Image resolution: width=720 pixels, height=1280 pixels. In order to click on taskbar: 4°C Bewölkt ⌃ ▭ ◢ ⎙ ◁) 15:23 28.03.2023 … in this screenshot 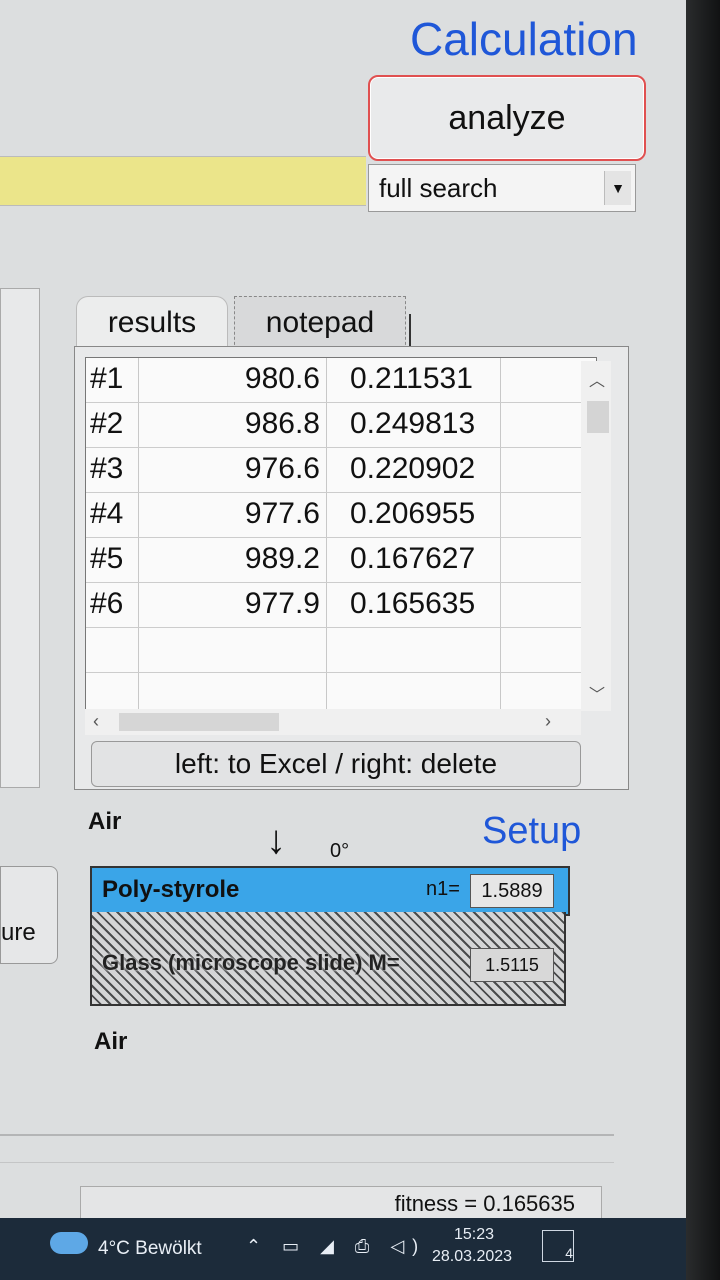, I will do `click(343, 1249)`.